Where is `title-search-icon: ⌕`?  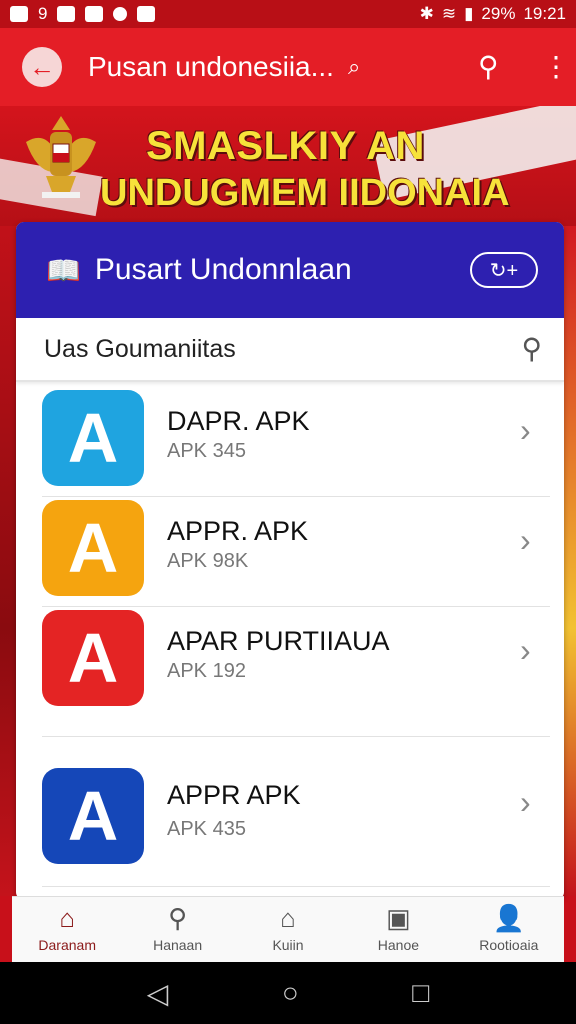
title-search-icon: ⌕ is located at coordinates (354, 66).